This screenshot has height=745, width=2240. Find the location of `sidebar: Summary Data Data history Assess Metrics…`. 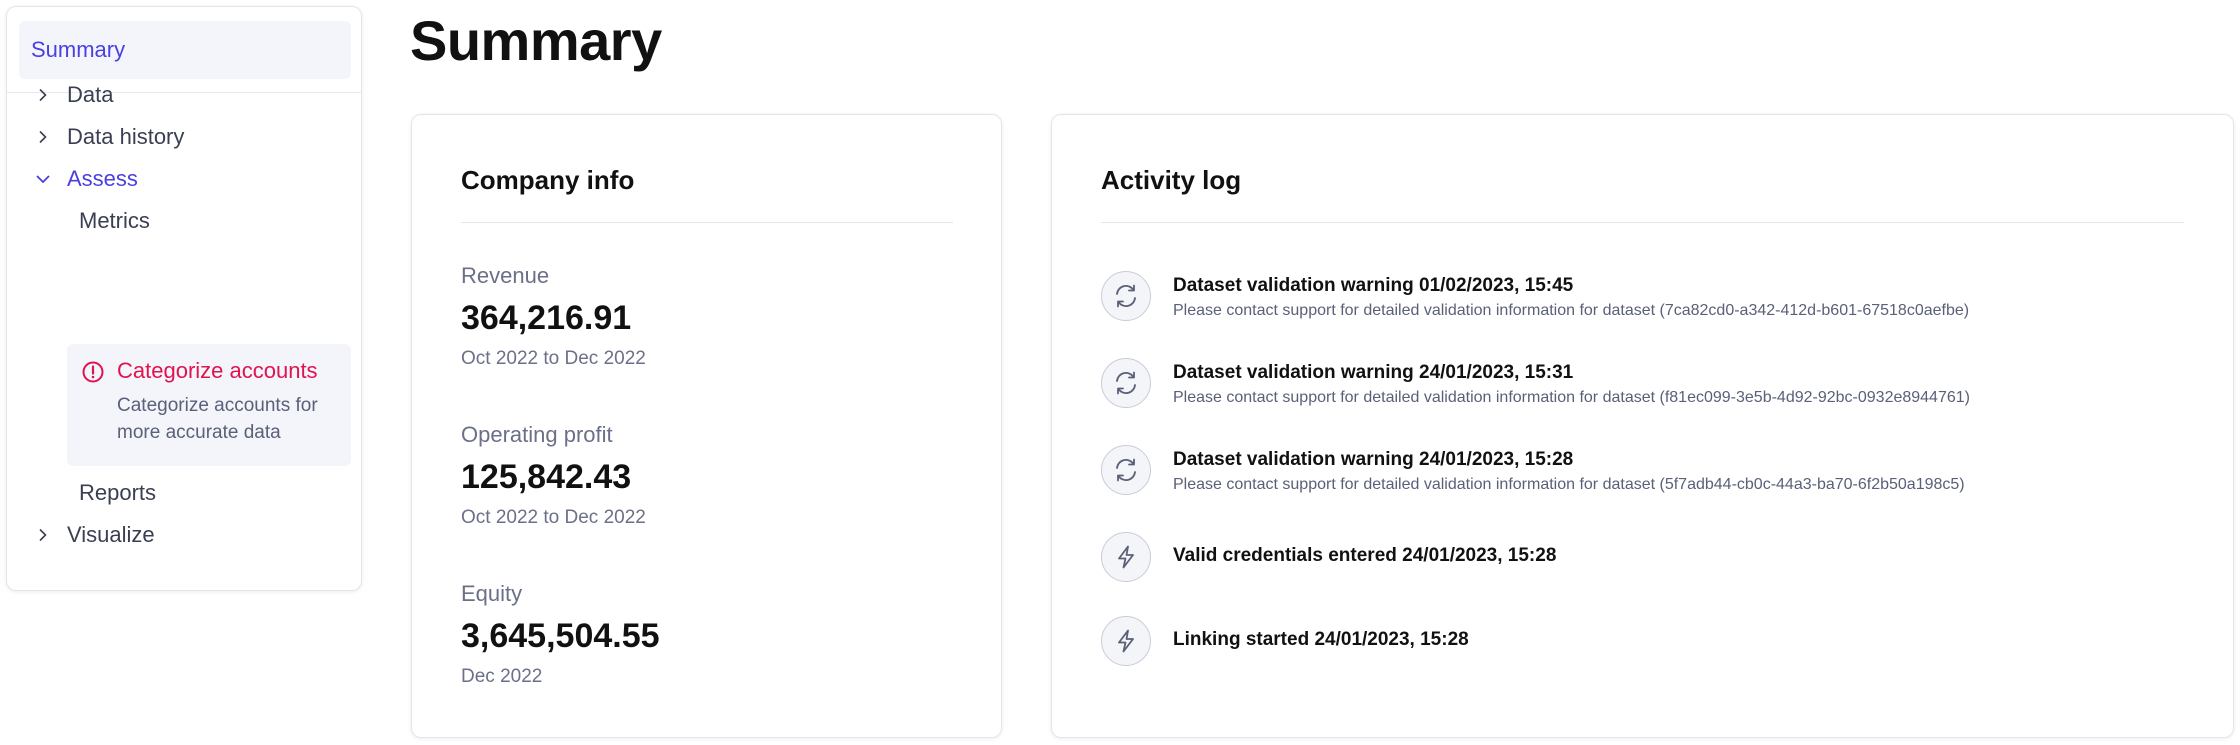

sidebar: Summary Data Data history Assess Metrics… is located at coordinates (184, 298).